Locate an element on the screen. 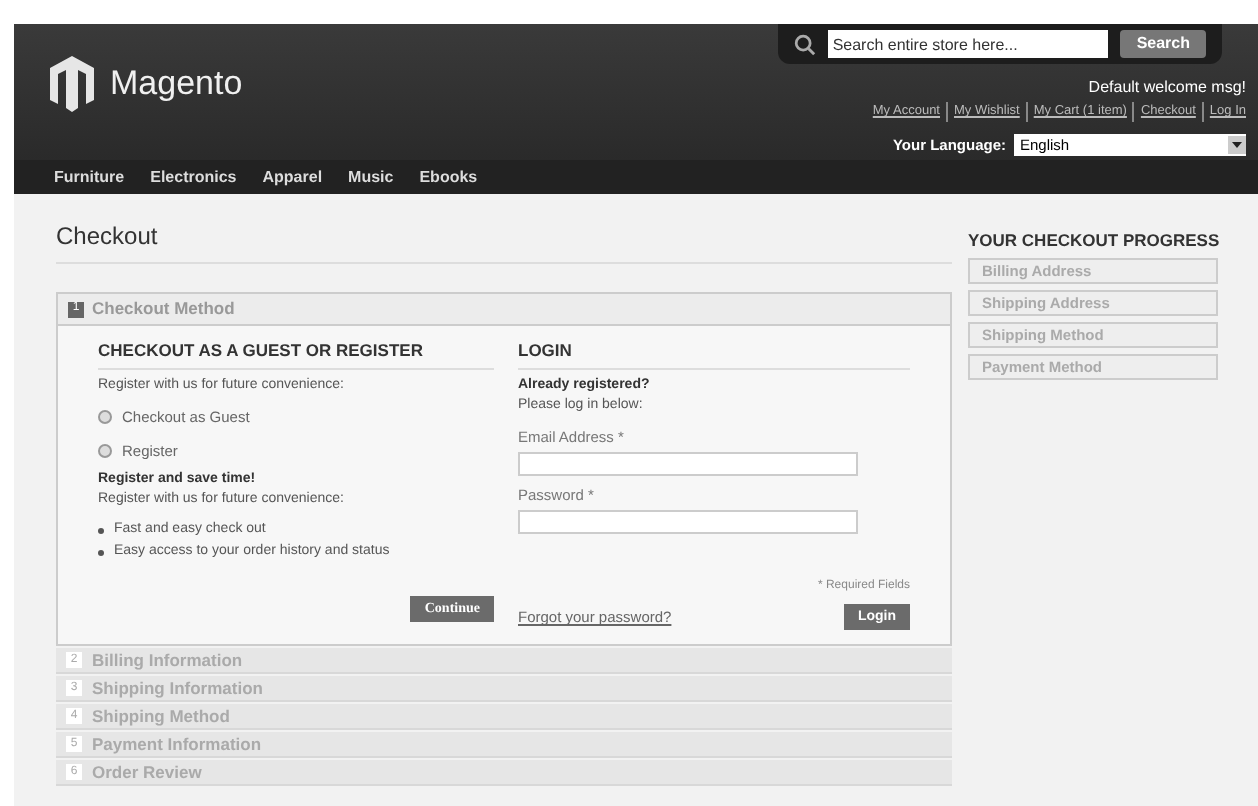 The image size is (1258, 806). nav-link: Ebooks is located at coordinates (448, 177).